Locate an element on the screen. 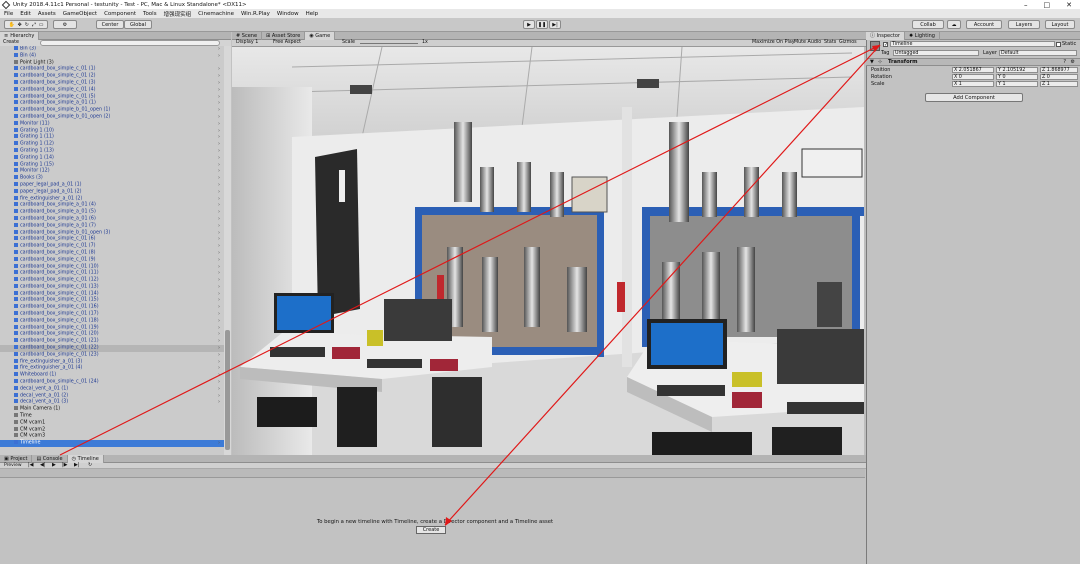 The height and width of the screenshot is (564, 1080). hierarchy-item: paper_legal_pad_a_01 (2) › is located at coordinates (112, 192).